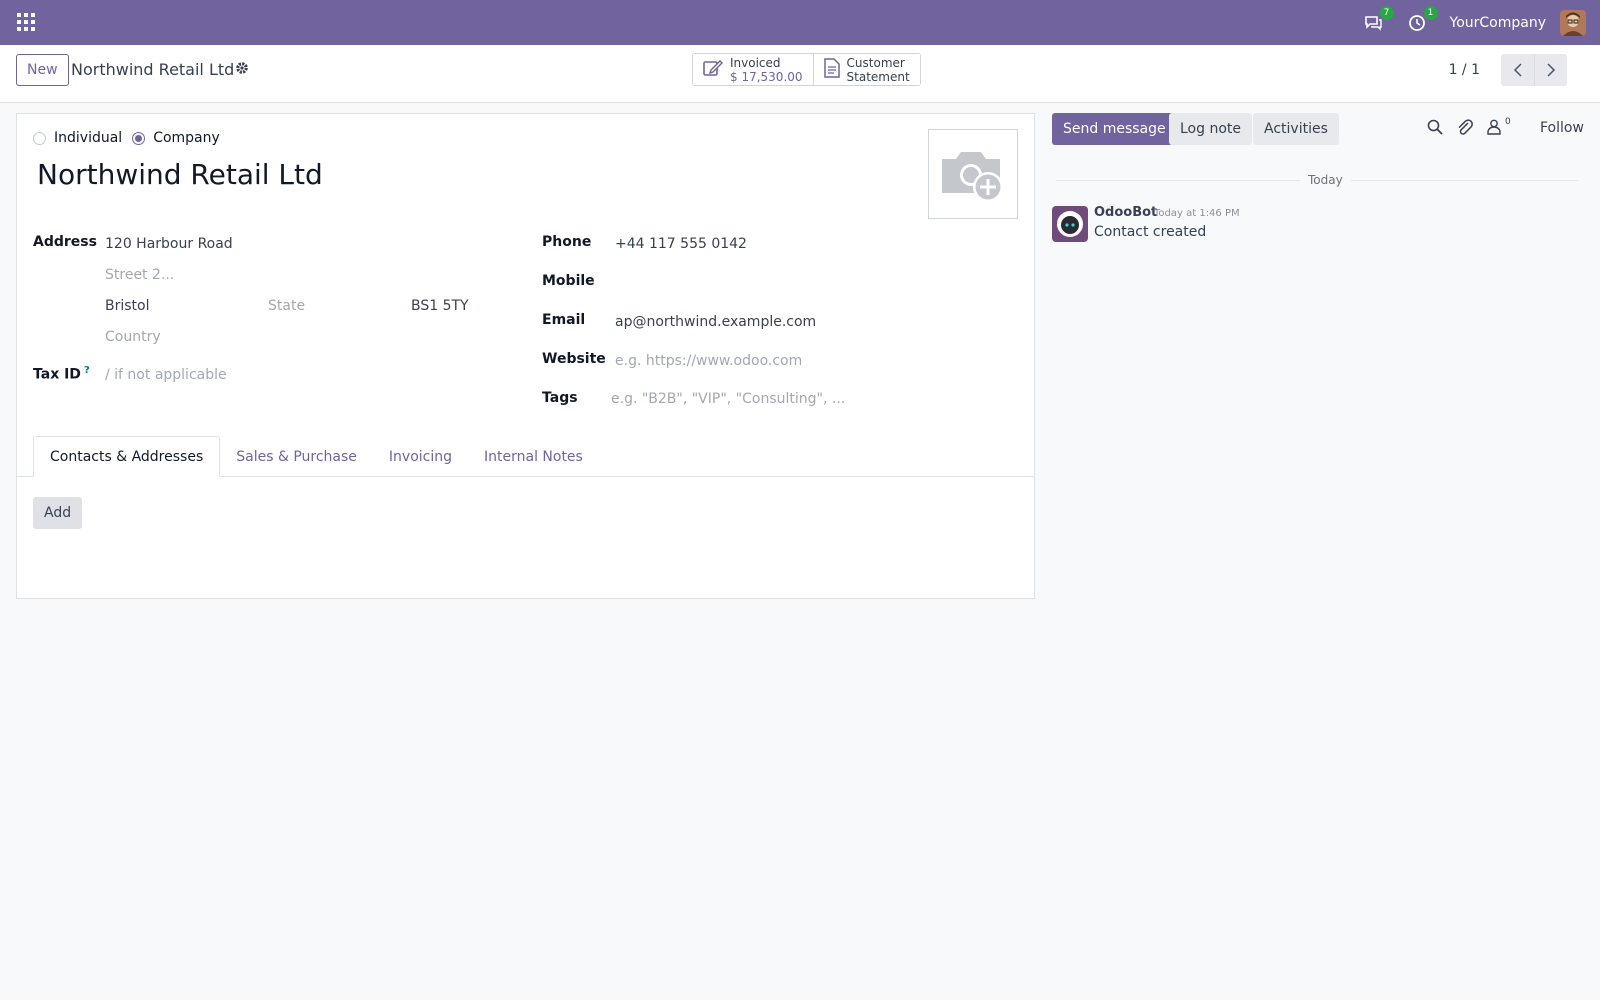 The height and width of the screenshot is (1000, 1600). I want to click on invoiced-label: Invoiced, so click(755, 62).